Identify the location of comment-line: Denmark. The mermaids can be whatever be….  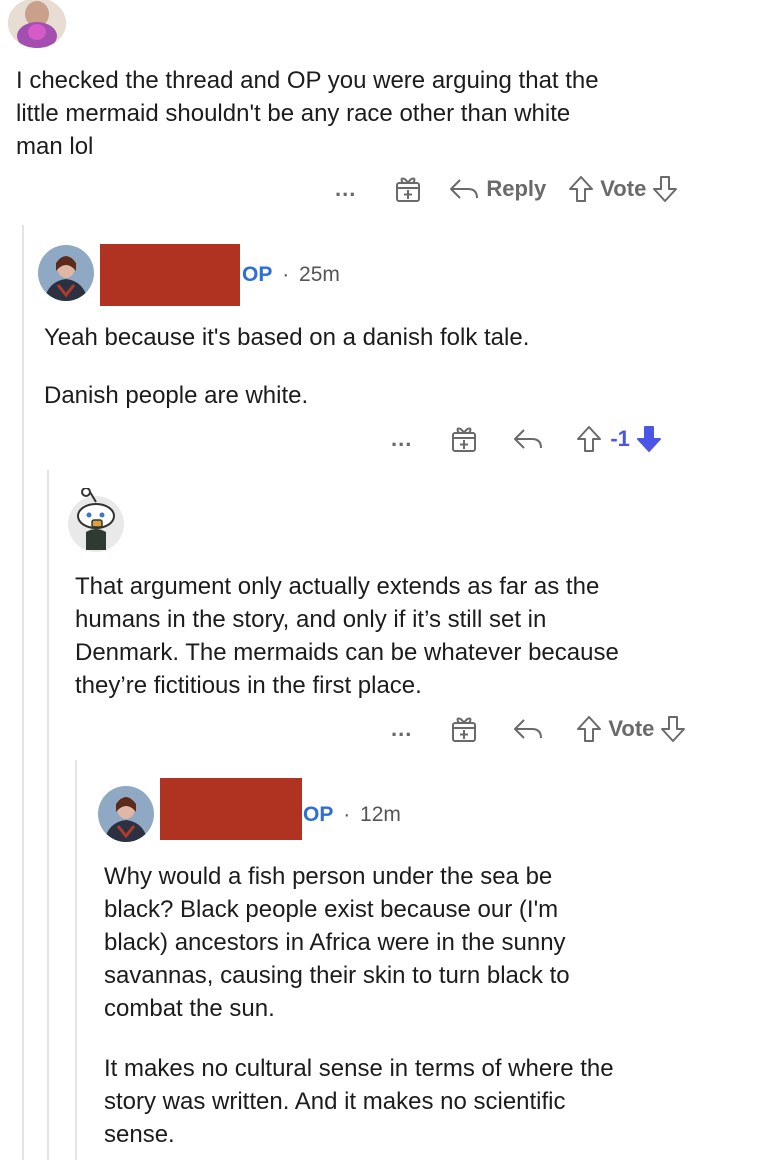
(347, 652).